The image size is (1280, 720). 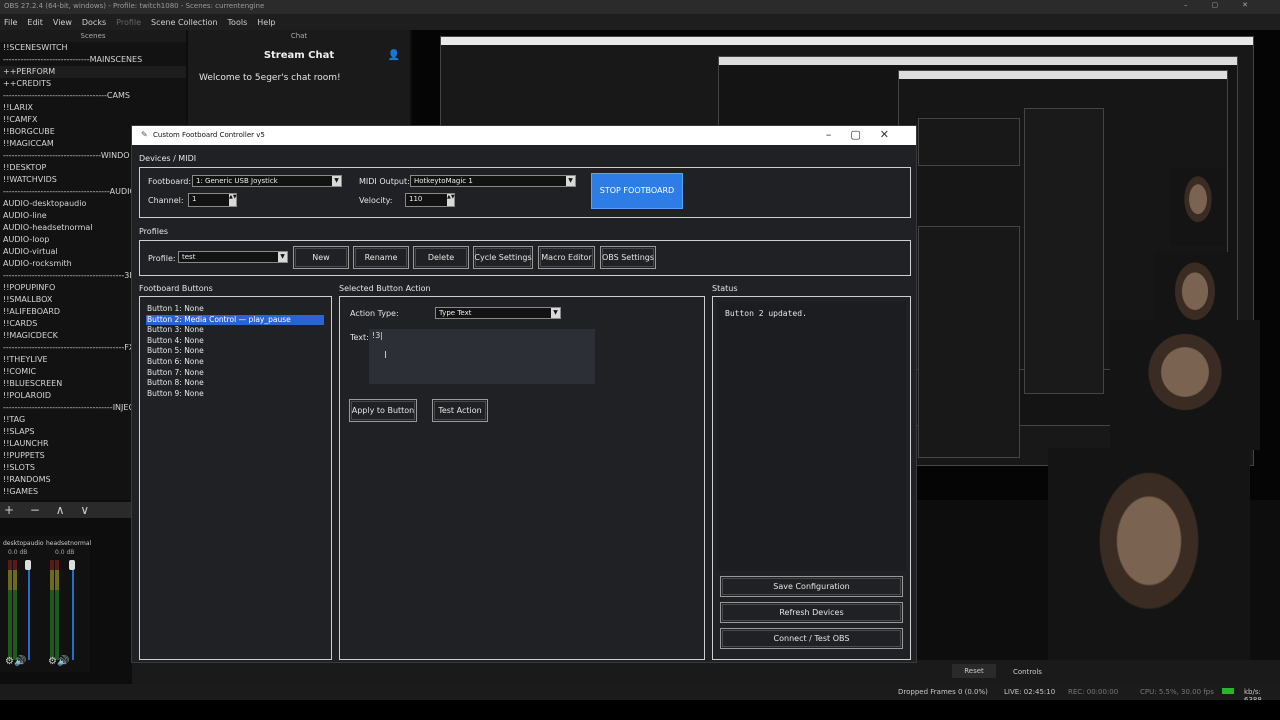 I want to click on footboard-button-item: Button 4: None, so click(x=235, y=341).